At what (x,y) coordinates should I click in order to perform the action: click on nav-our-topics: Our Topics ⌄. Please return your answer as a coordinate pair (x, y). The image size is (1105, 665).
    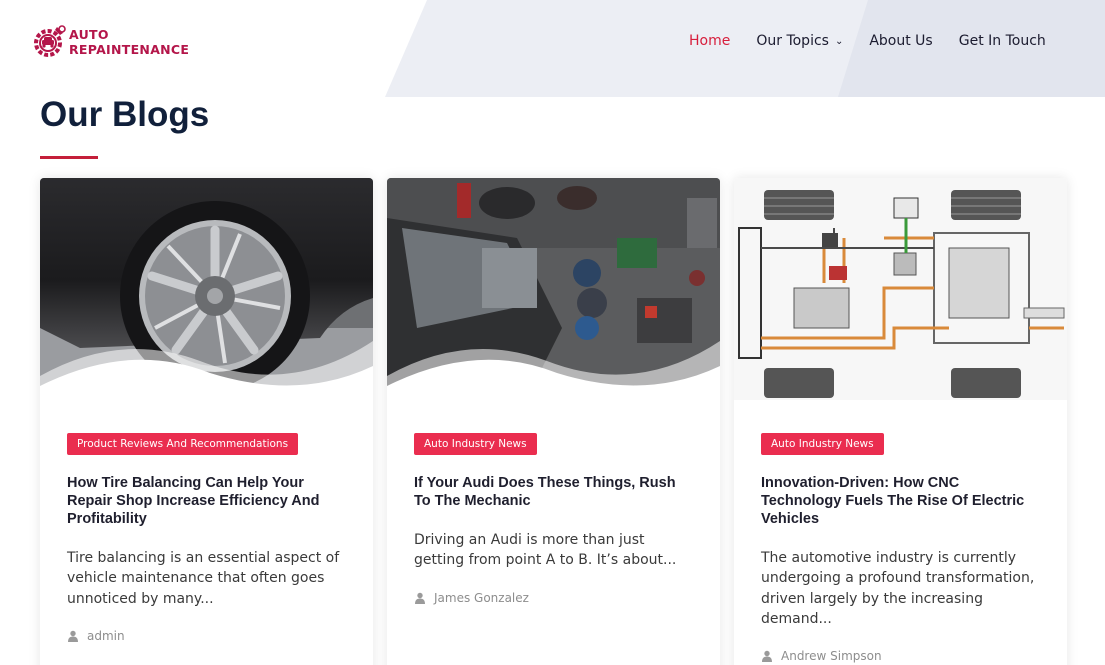
    Looking at the image, I should click on (799, 41).